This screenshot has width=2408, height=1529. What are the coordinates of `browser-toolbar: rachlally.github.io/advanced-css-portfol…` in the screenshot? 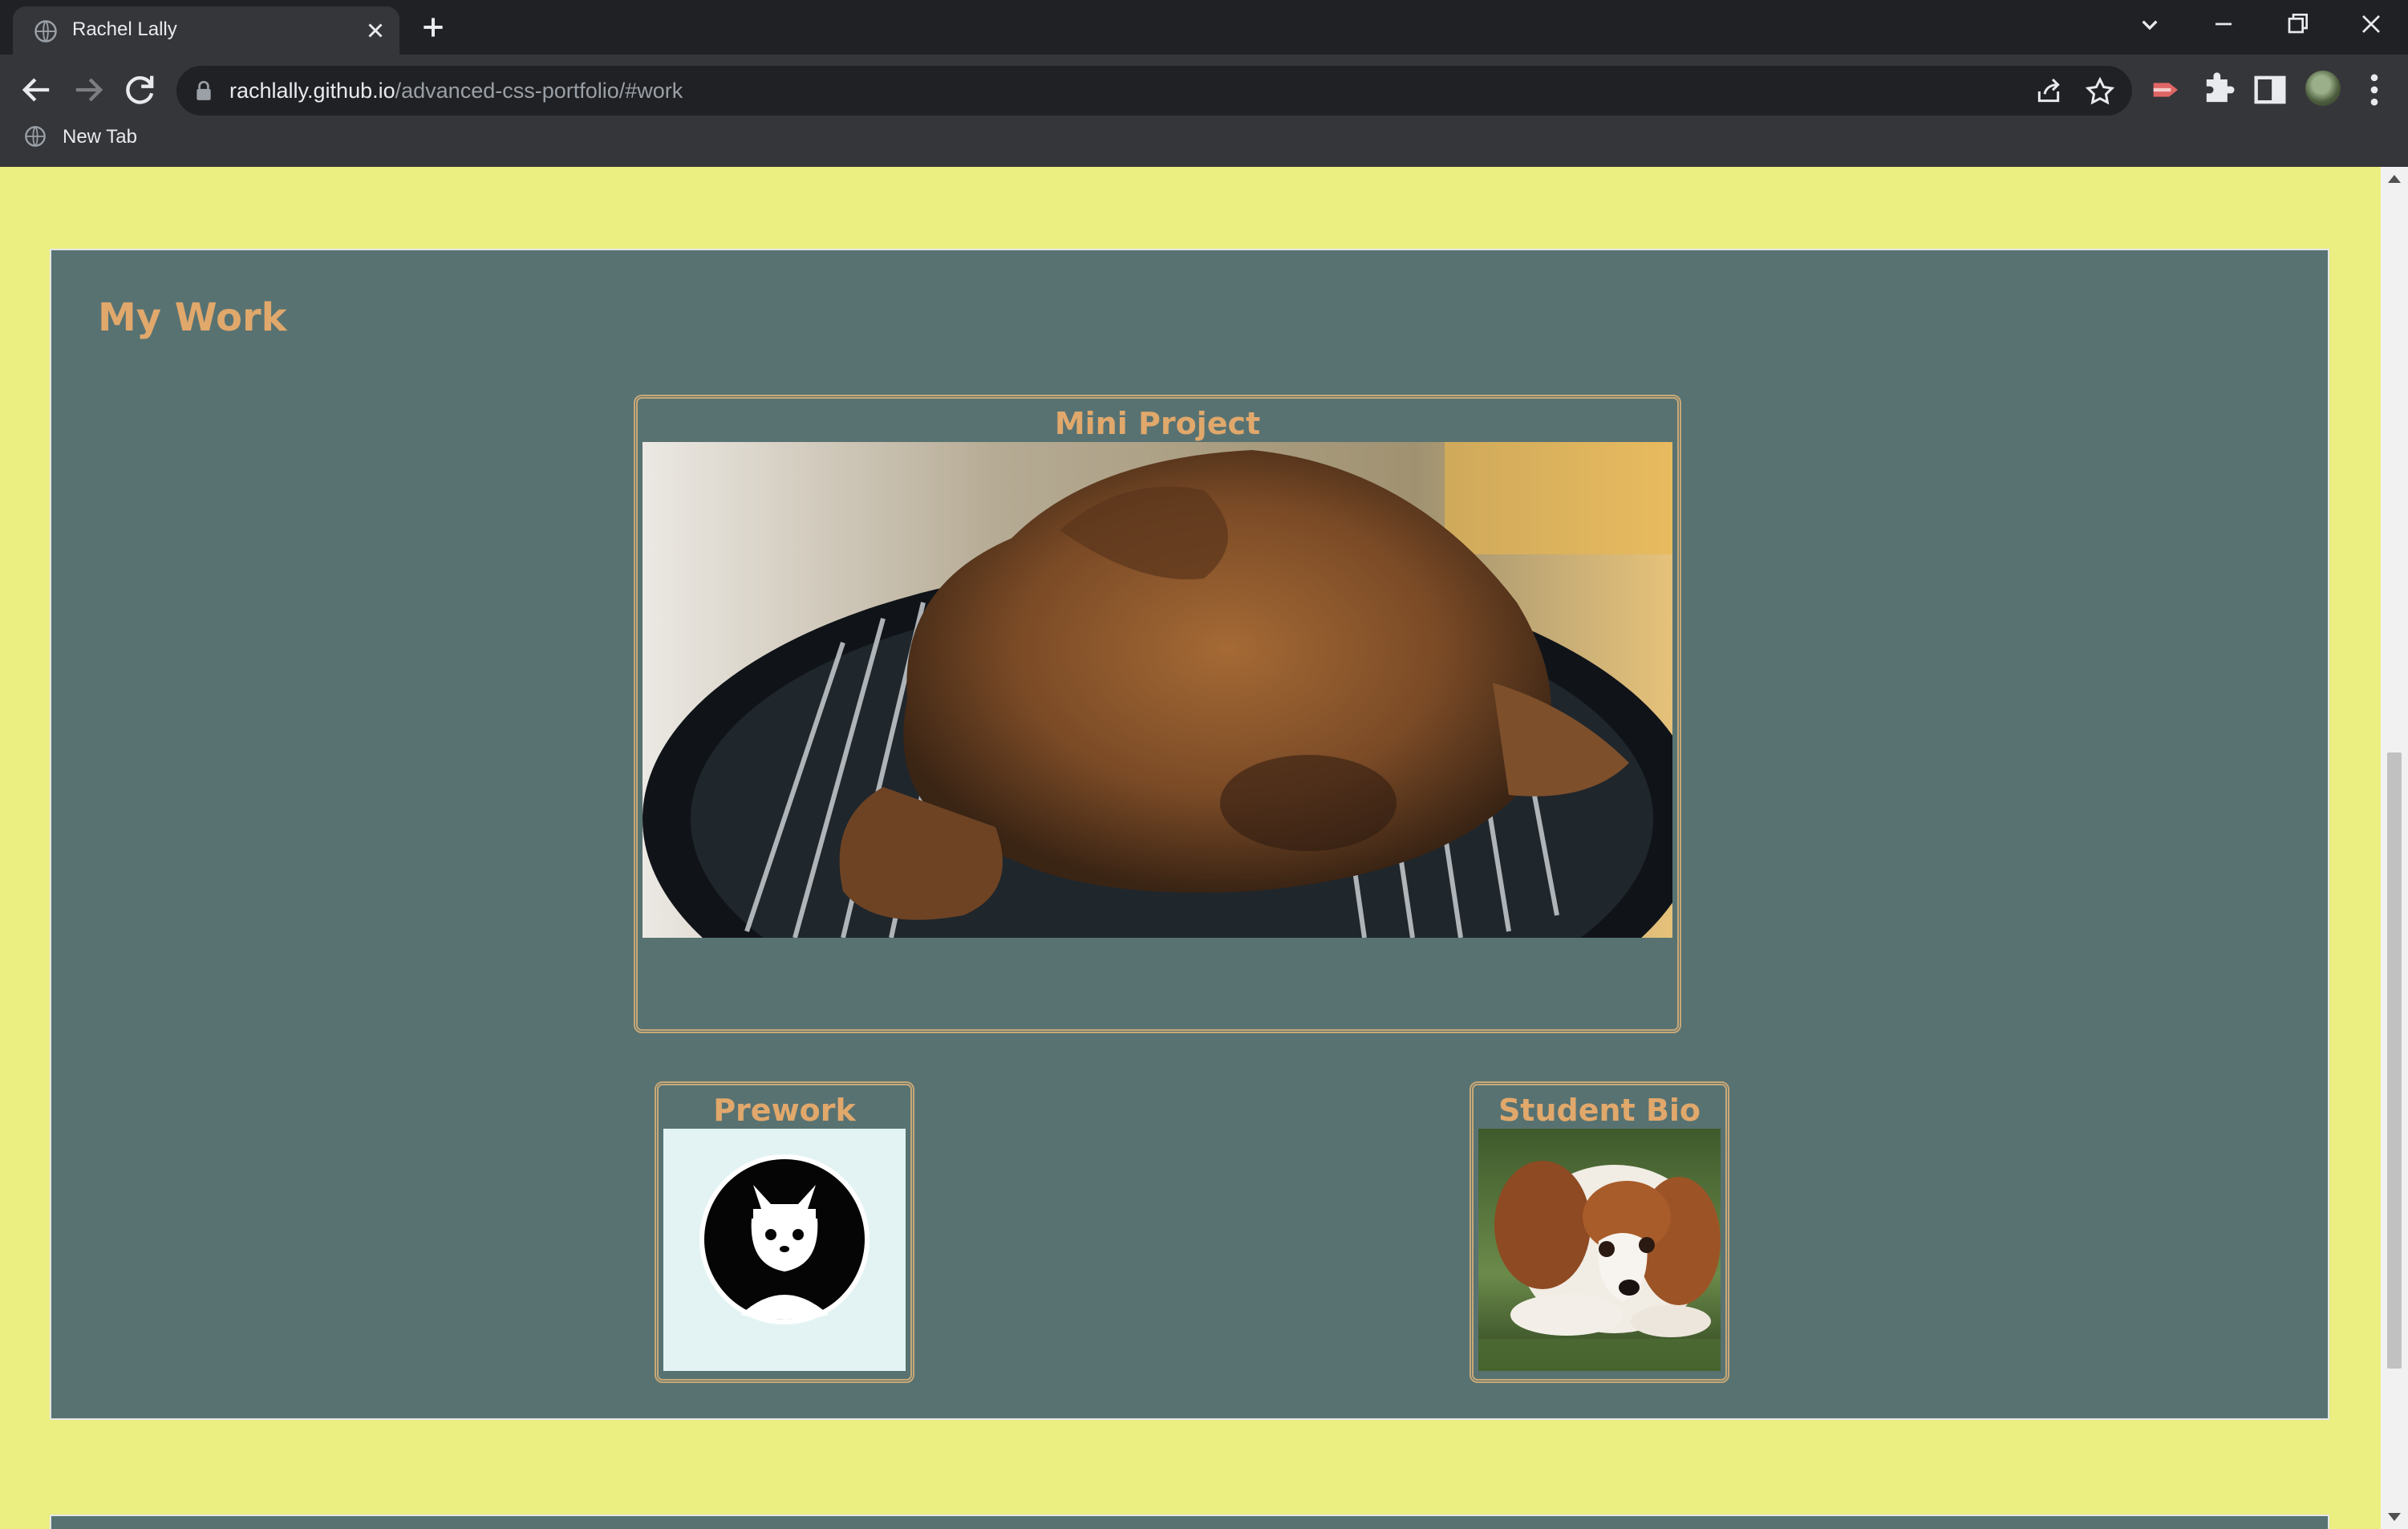 It's located at (1204, 111).